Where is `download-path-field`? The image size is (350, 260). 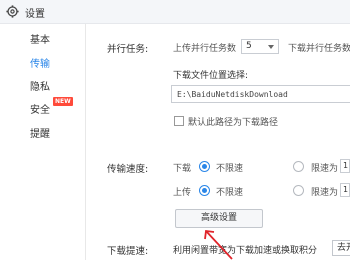
download-path-field is located at coordinates (260, 94).